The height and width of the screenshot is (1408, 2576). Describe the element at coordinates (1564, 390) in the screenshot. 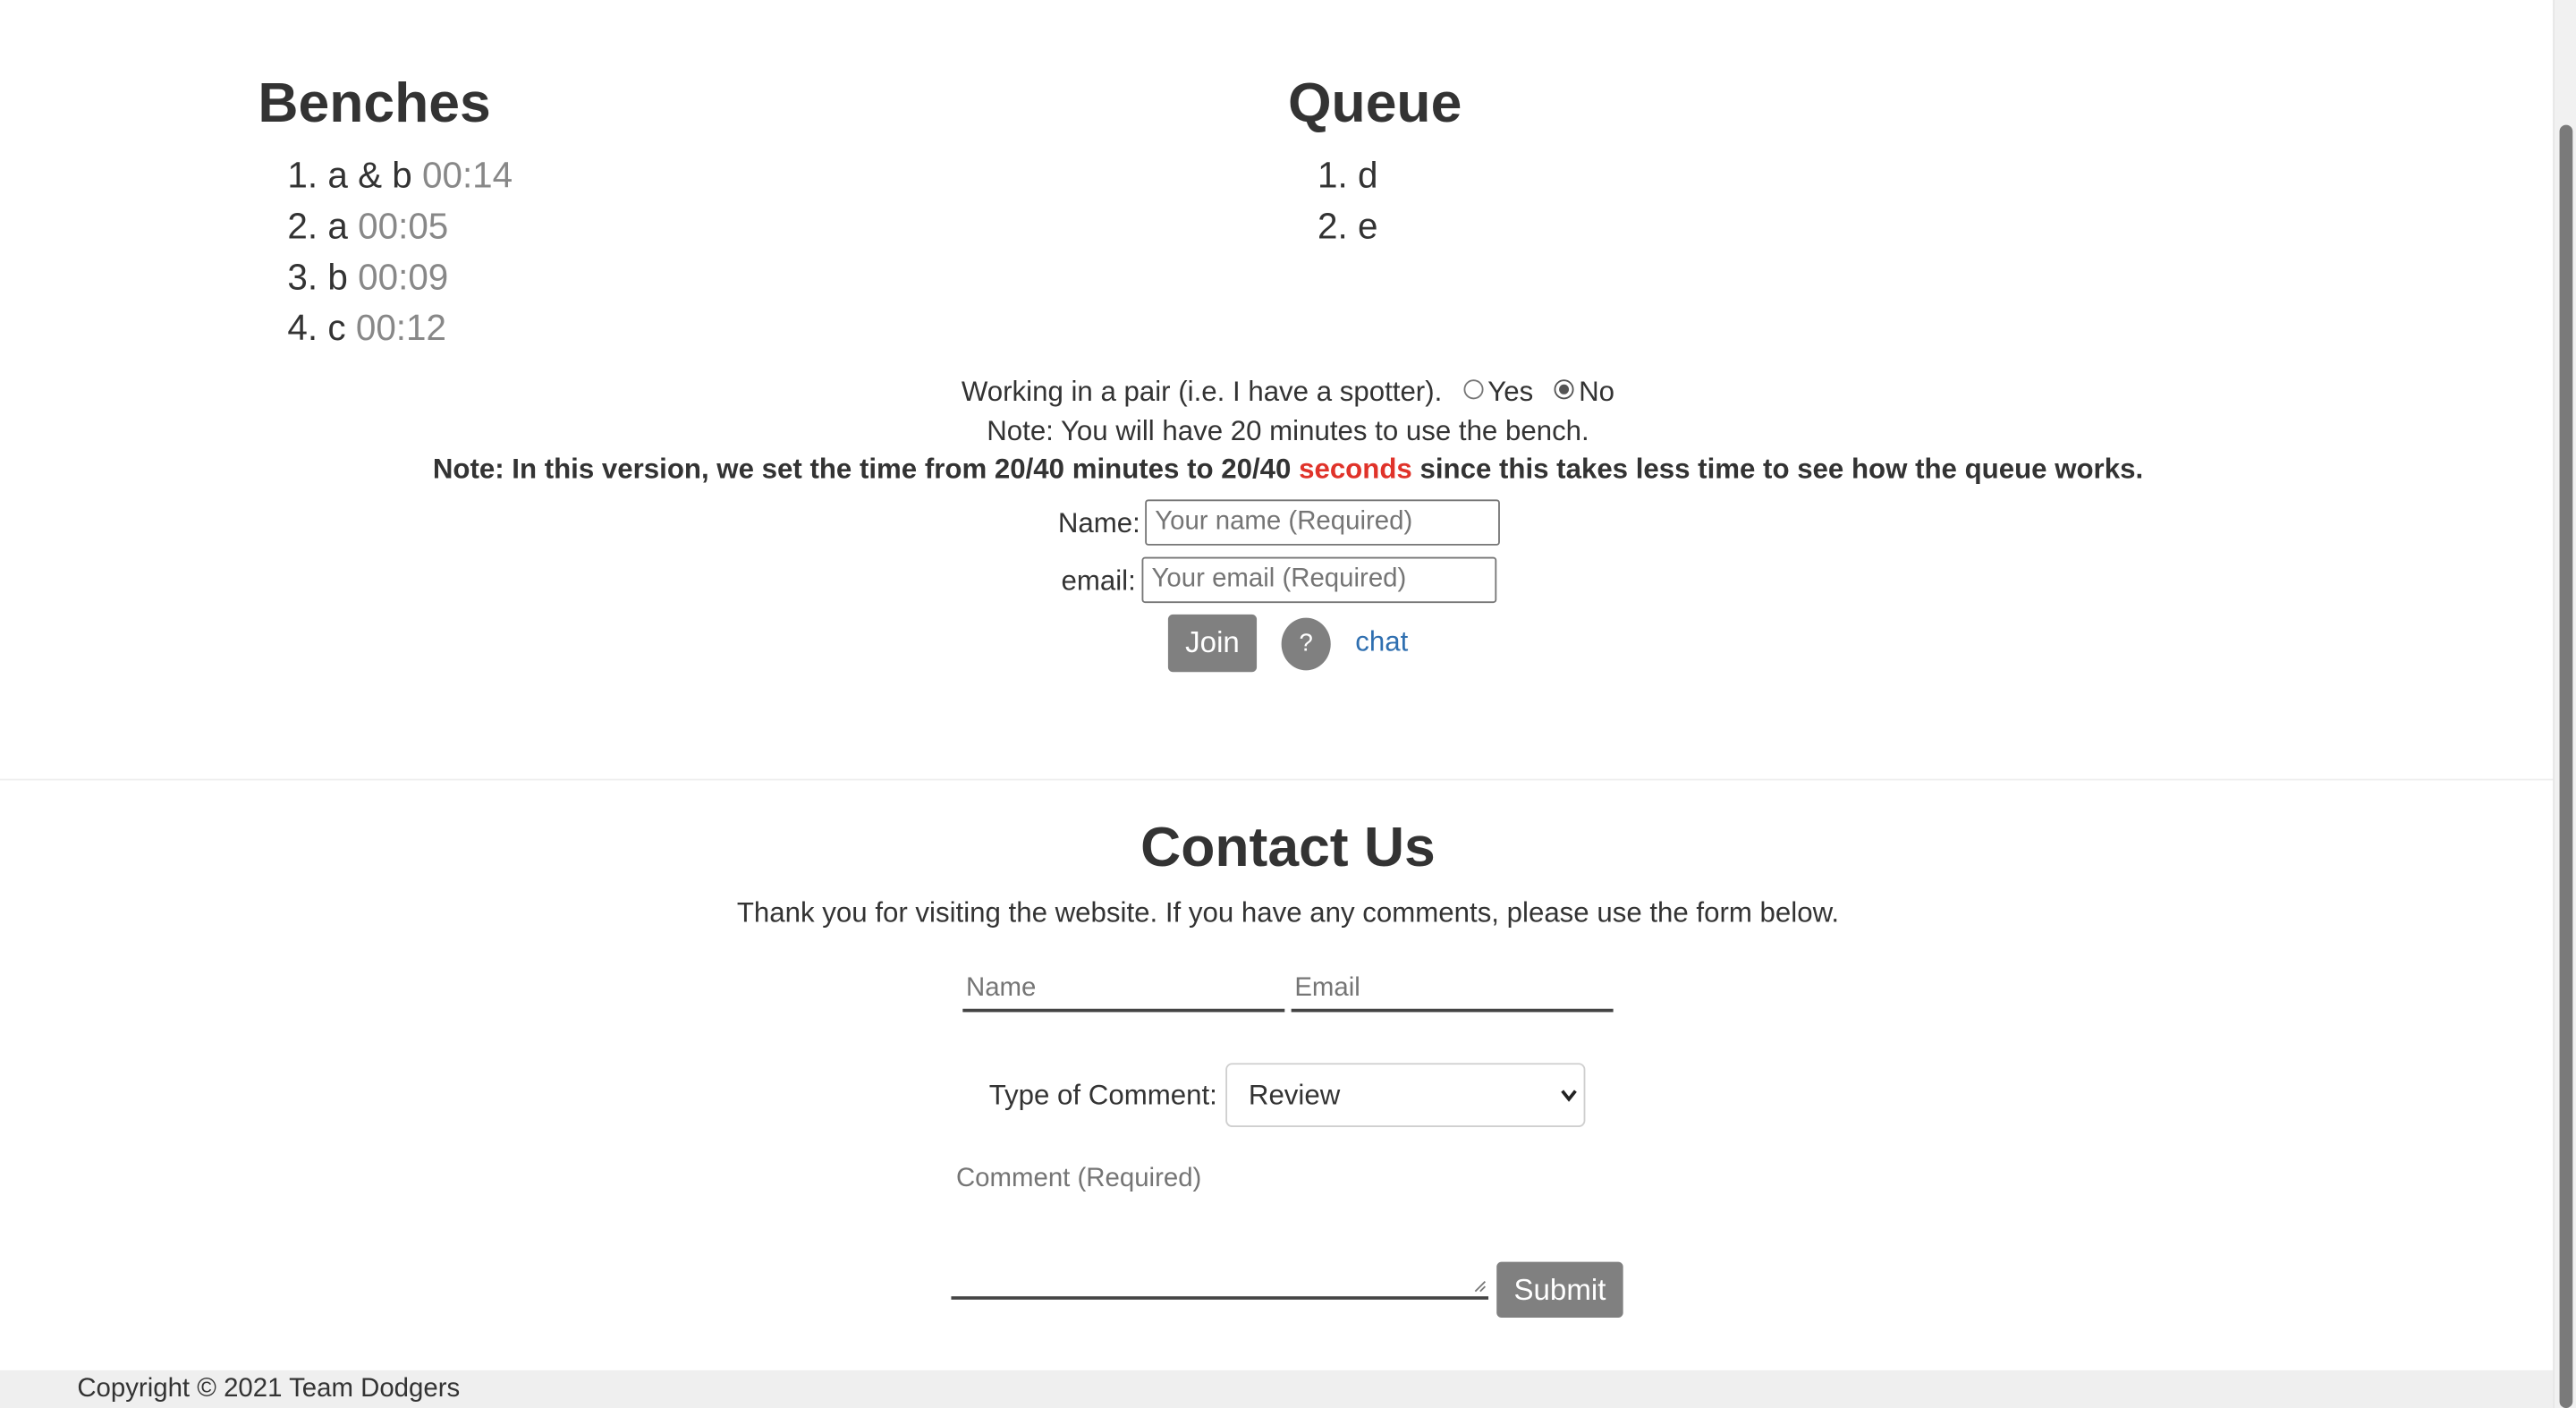

I see `pair-no-radio` at that location.